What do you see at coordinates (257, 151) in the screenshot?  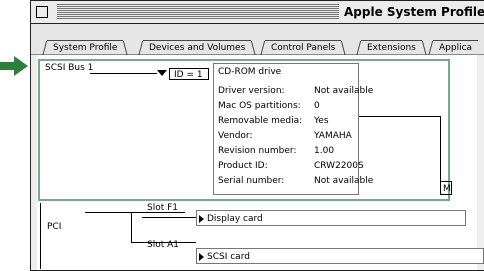 I see `property-key: Revision number:` at bounding box center [257, 151].